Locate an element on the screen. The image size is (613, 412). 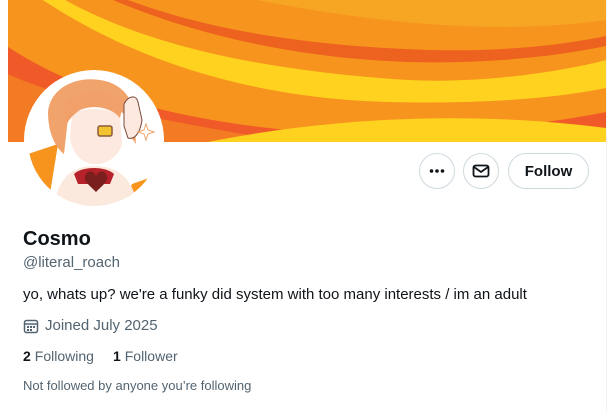
join-date-label: Joined July 2025 is located at coordinates (101, 325).